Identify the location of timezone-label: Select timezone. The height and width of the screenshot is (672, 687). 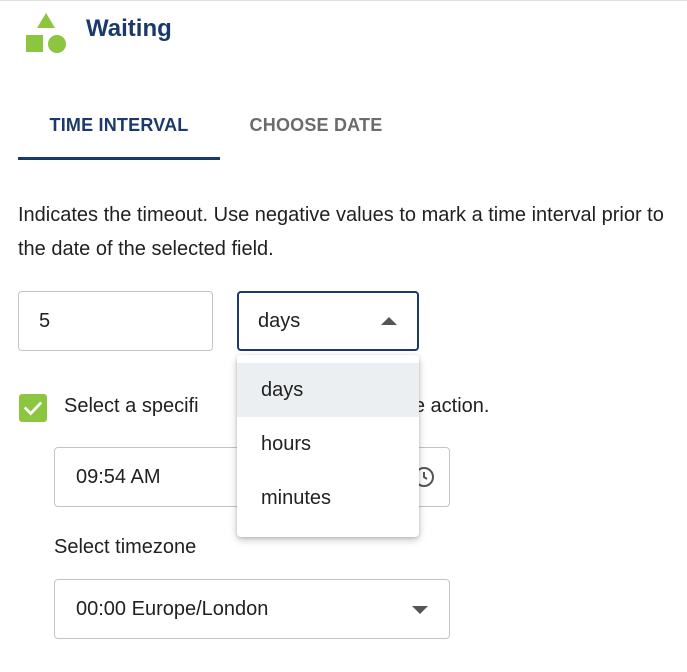
(125, 547).